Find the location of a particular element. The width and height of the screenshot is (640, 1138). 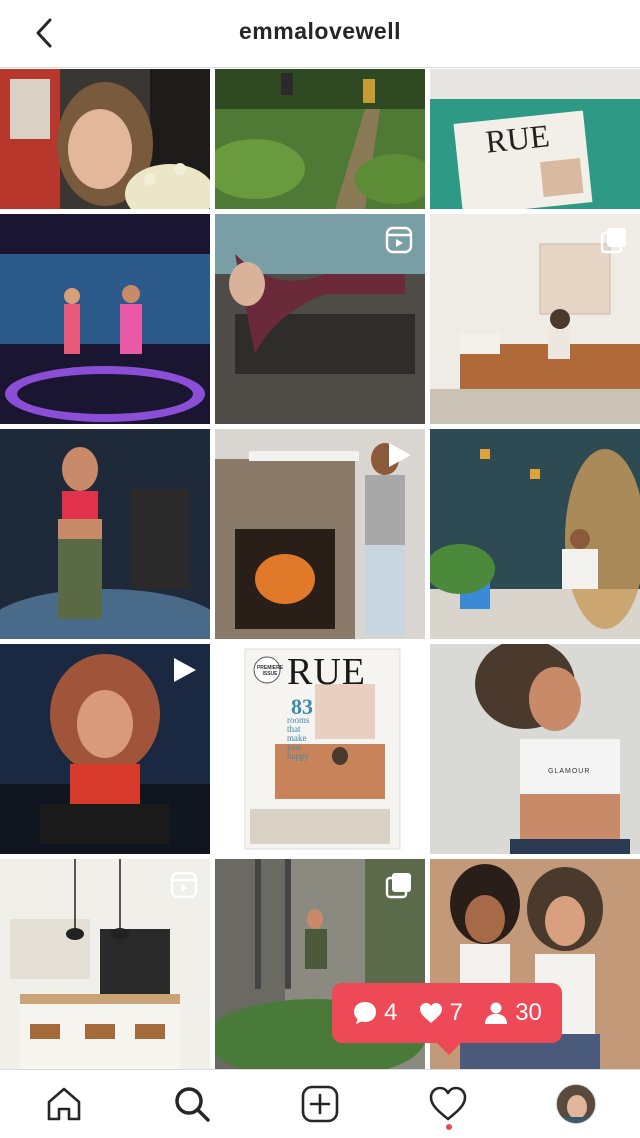

home-icon is located at coordinates (64, 1104).